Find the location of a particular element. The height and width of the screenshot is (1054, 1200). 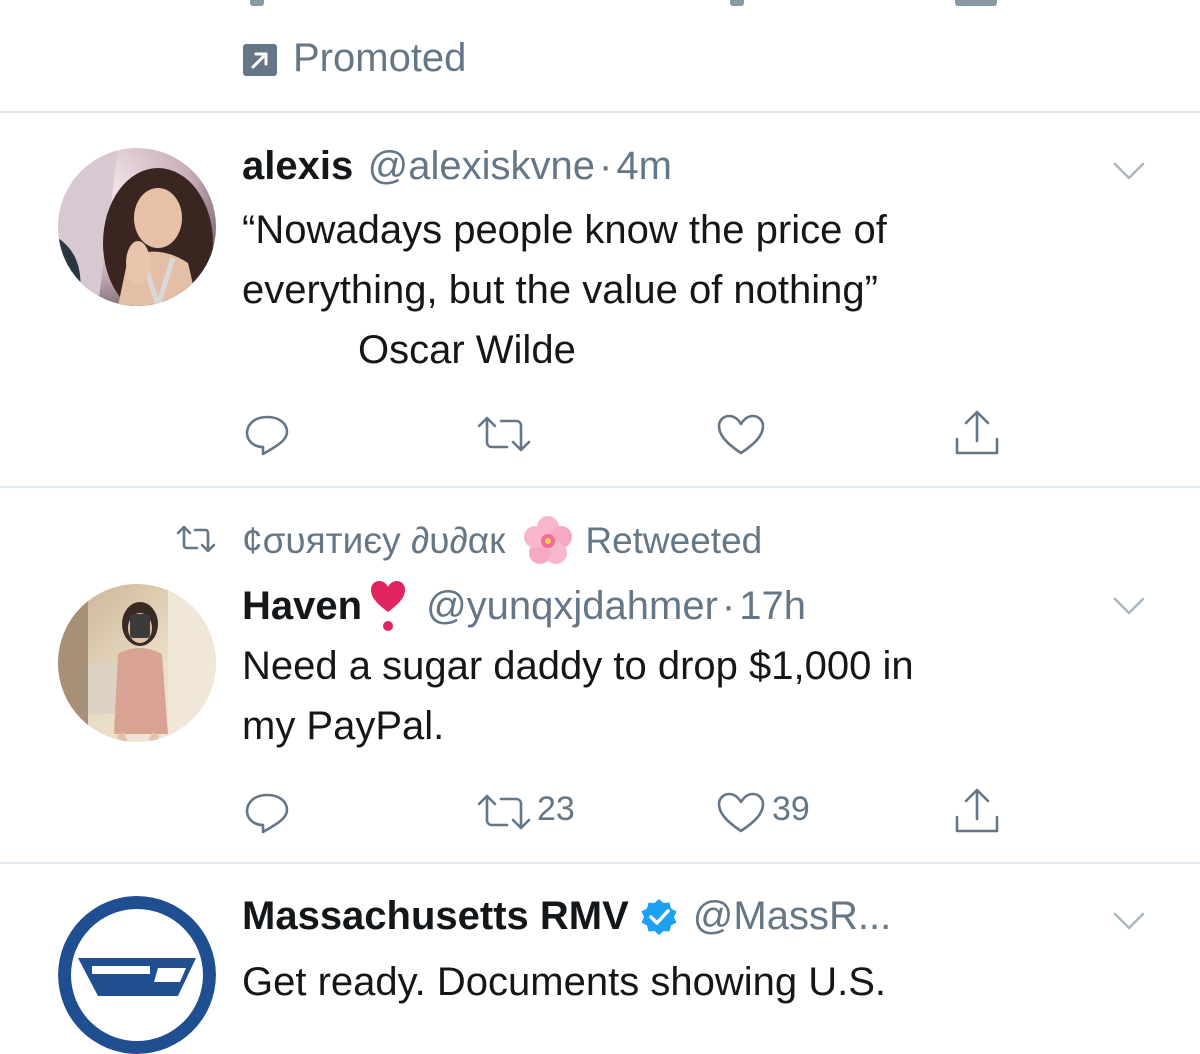

retweet-context: ¢συятиєу ∂υ∂αк Retweeted is located at coordinates (502, 541).